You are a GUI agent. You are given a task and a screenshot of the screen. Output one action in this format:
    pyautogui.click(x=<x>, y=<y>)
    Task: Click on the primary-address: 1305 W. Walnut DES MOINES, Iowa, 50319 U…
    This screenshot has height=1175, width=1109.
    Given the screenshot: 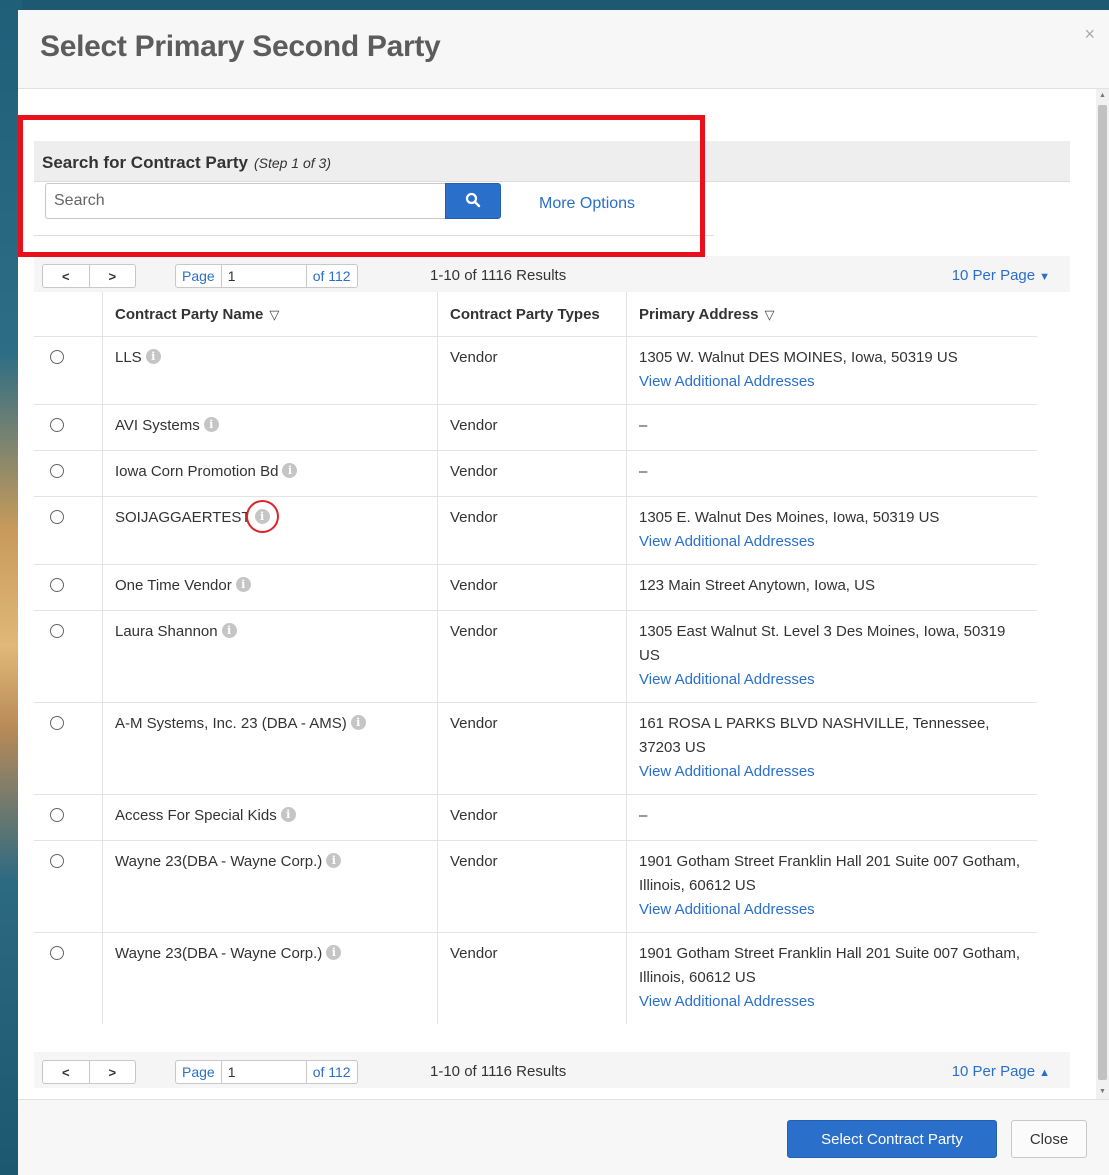 What is the action you would take?
    pyautogui.click(x=798, y=357)
    